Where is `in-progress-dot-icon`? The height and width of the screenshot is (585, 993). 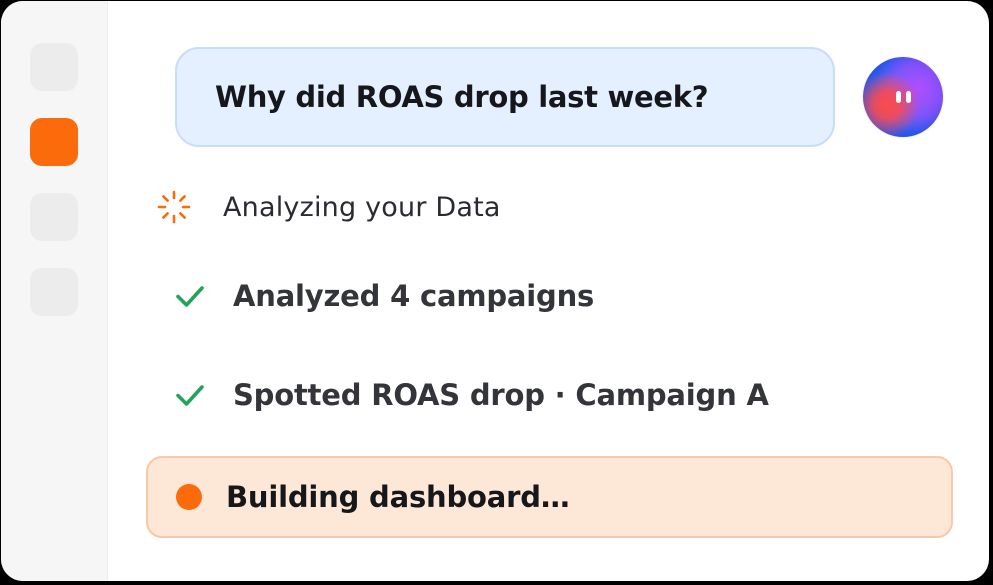
in-progress-dot-icon is located at coordinates (189, 497).